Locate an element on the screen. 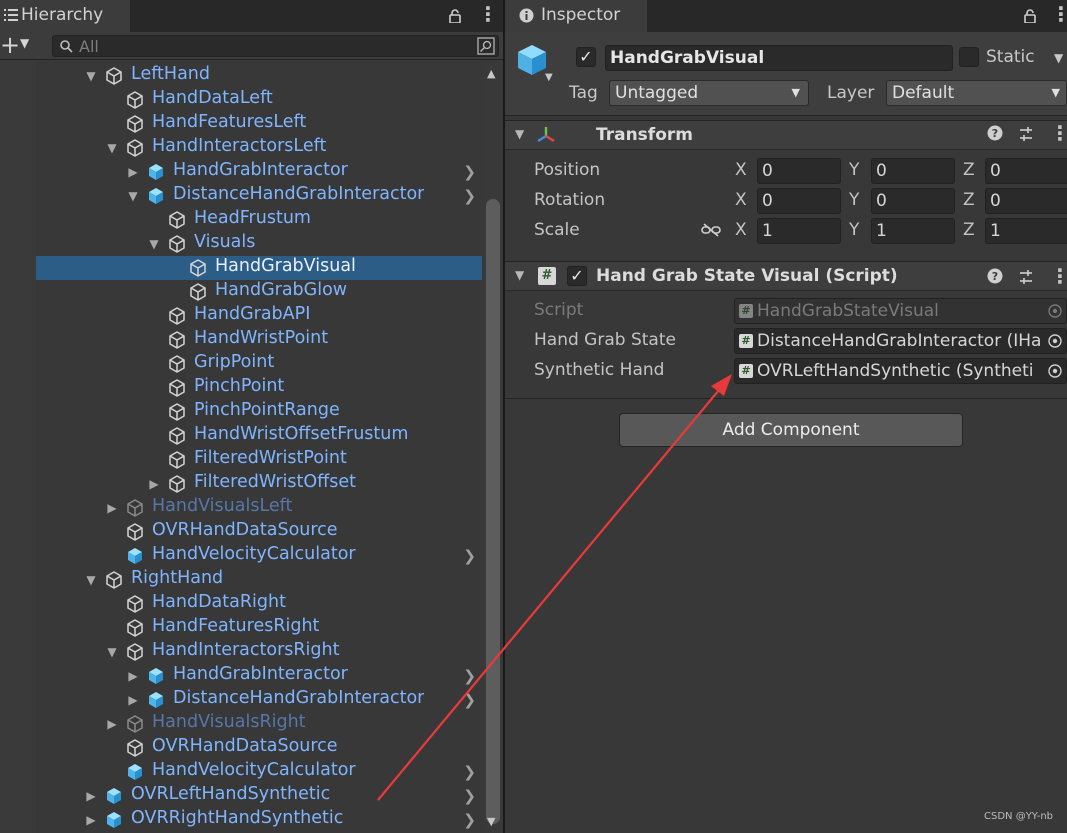 This screenshot has width=1067, height=833. dropdown-caret-icon: ▼ is located at coordinates (24, 43).